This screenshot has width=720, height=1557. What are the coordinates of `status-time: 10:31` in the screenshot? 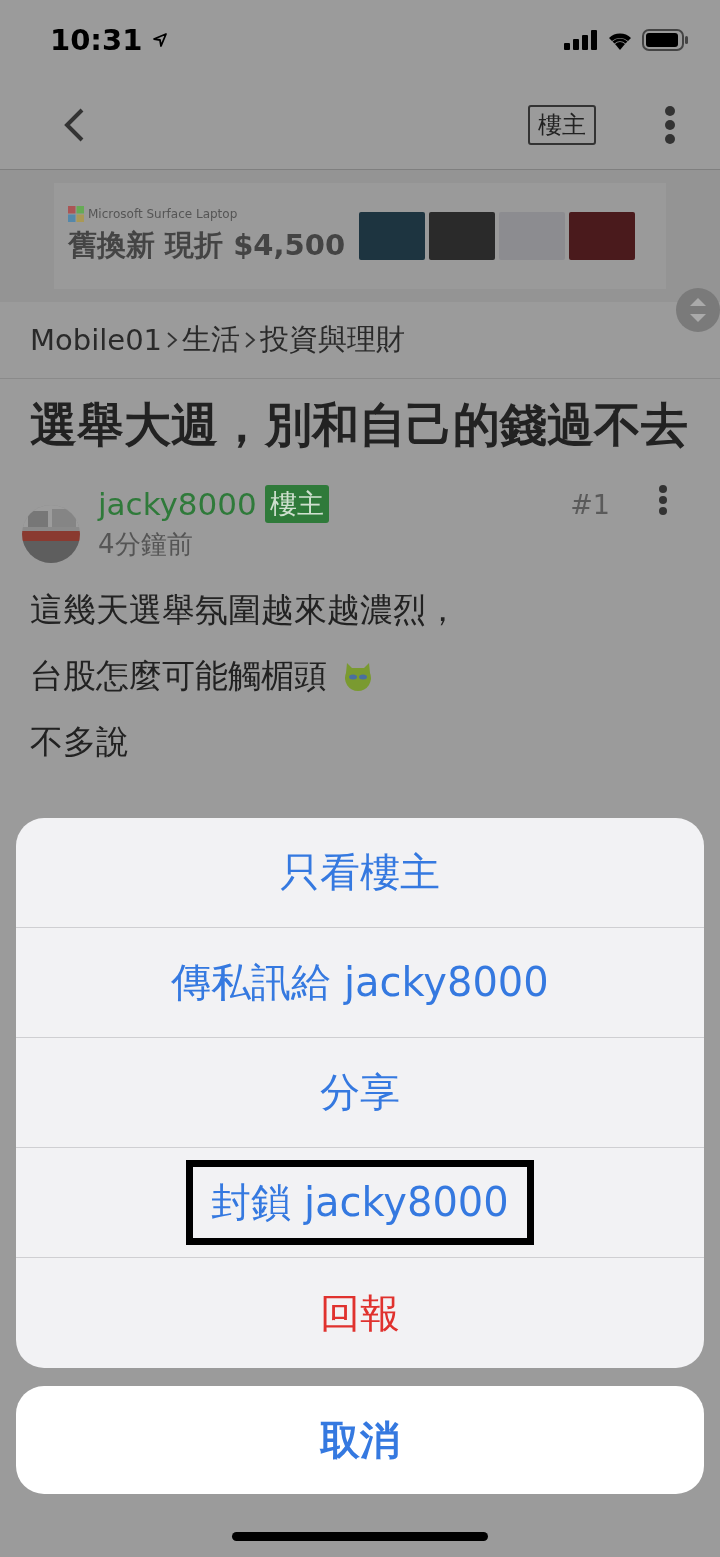 It's located at (96, 40).